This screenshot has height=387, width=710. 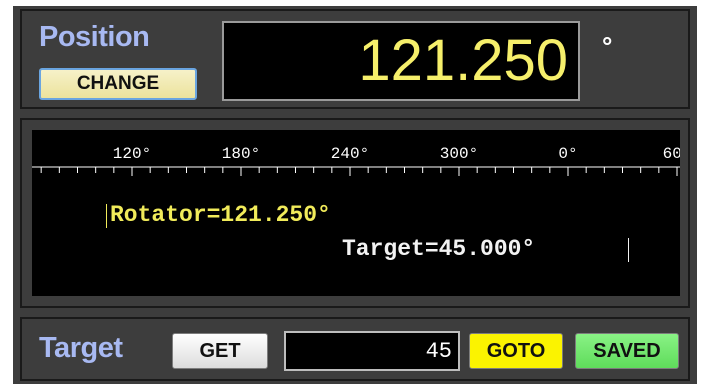 I want to click on dial-tick-label: 60°, so click(x=671, y=154).